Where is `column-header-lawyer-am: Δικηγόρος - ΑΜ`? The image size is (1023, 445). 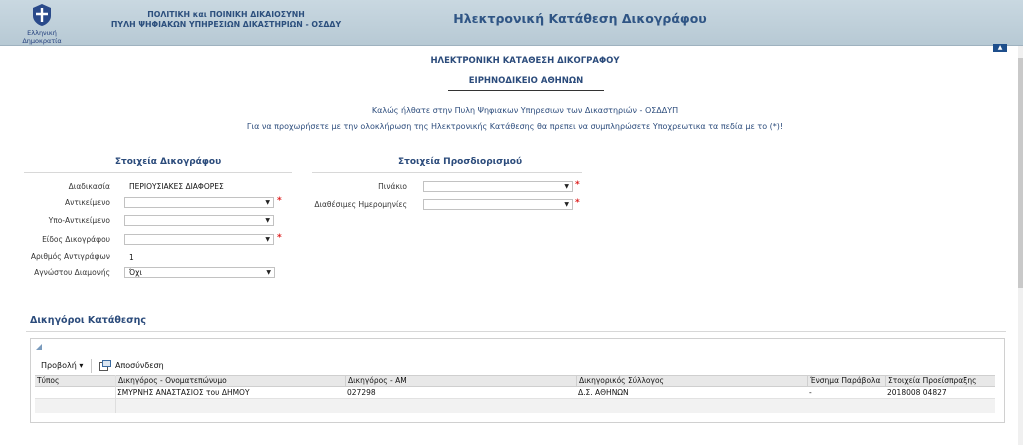
column-header-lawyer-am: Δικηγόρος - ΑΜ is located at coordinates (460, 381).